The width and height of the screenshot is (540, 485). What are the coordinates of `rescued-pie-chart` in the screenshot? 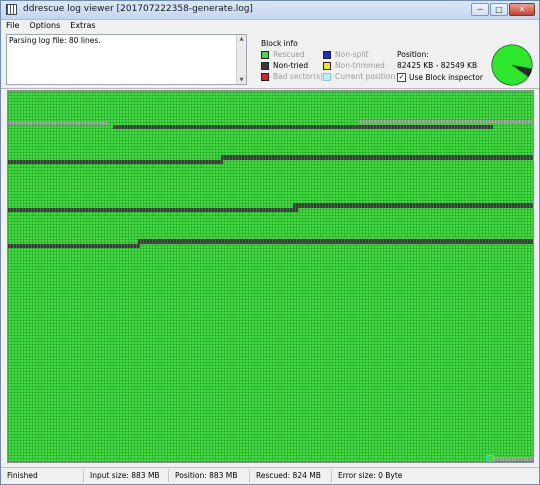 It's located at (512, 65).